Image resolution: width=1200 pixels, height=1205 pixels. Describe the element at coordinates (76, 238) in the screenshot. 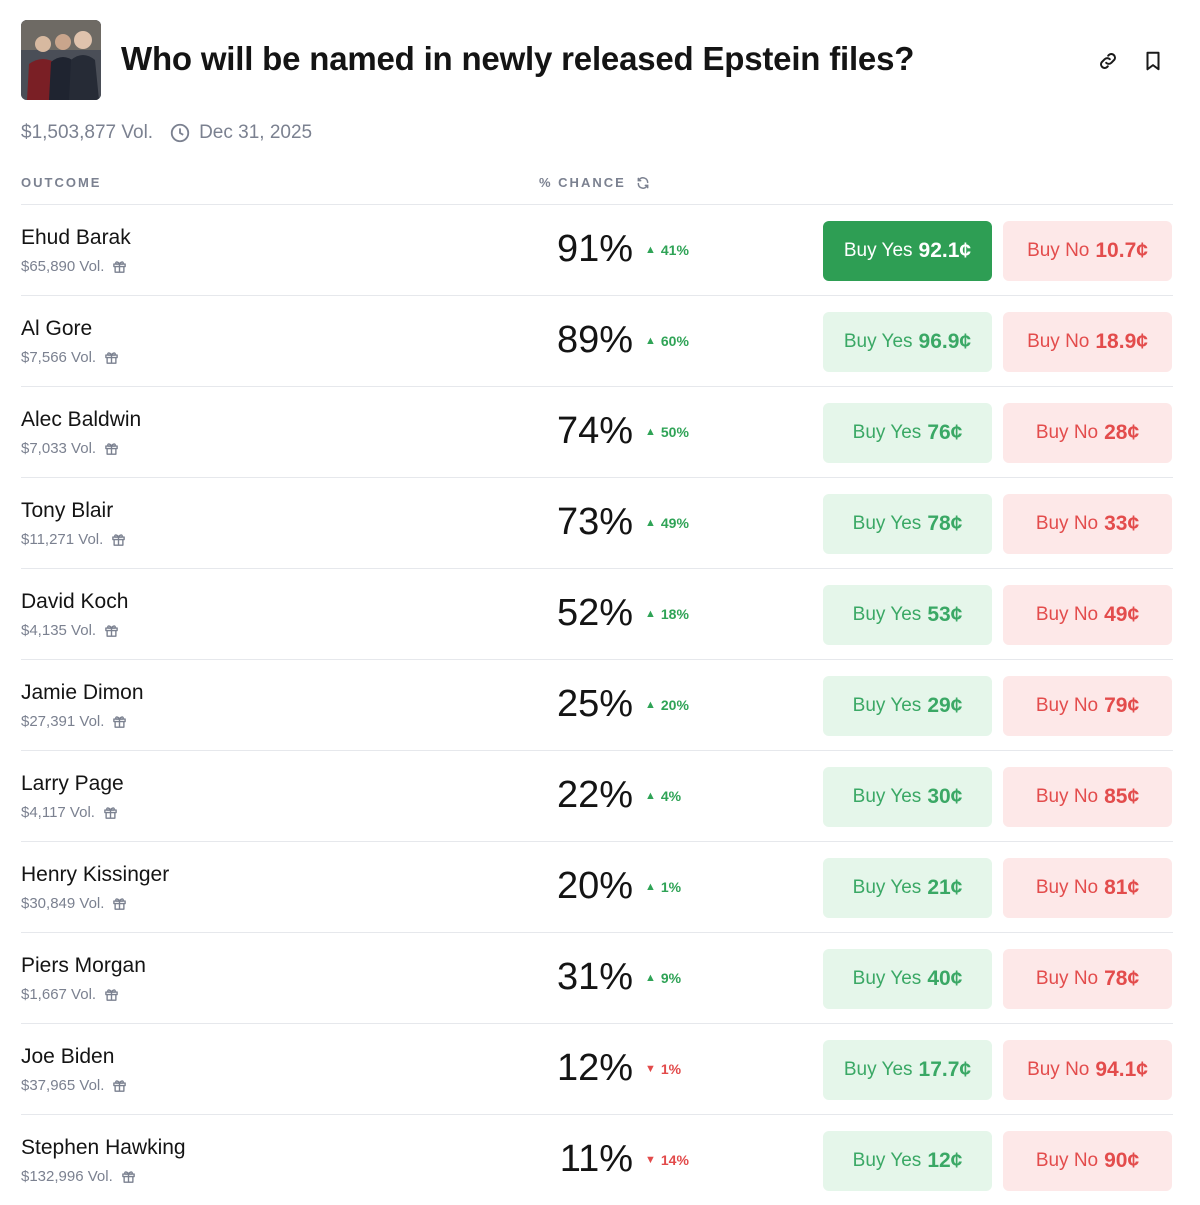

I see `outcome-name: Ehud Barak` at that location.